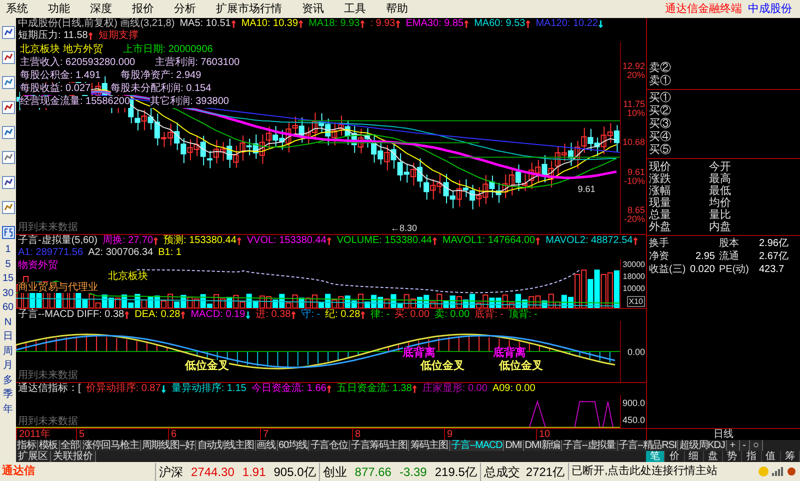  Describe the element at coordinates (8, 395) in the screenshot. I see `period-button: 季` at that location.